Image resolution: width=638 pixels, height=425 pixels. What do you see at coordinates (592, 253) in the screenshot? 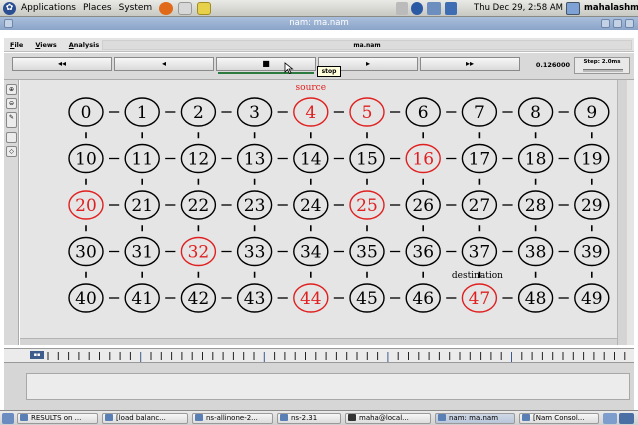
I see `node-label: 39` at bounding box center [592, 253].